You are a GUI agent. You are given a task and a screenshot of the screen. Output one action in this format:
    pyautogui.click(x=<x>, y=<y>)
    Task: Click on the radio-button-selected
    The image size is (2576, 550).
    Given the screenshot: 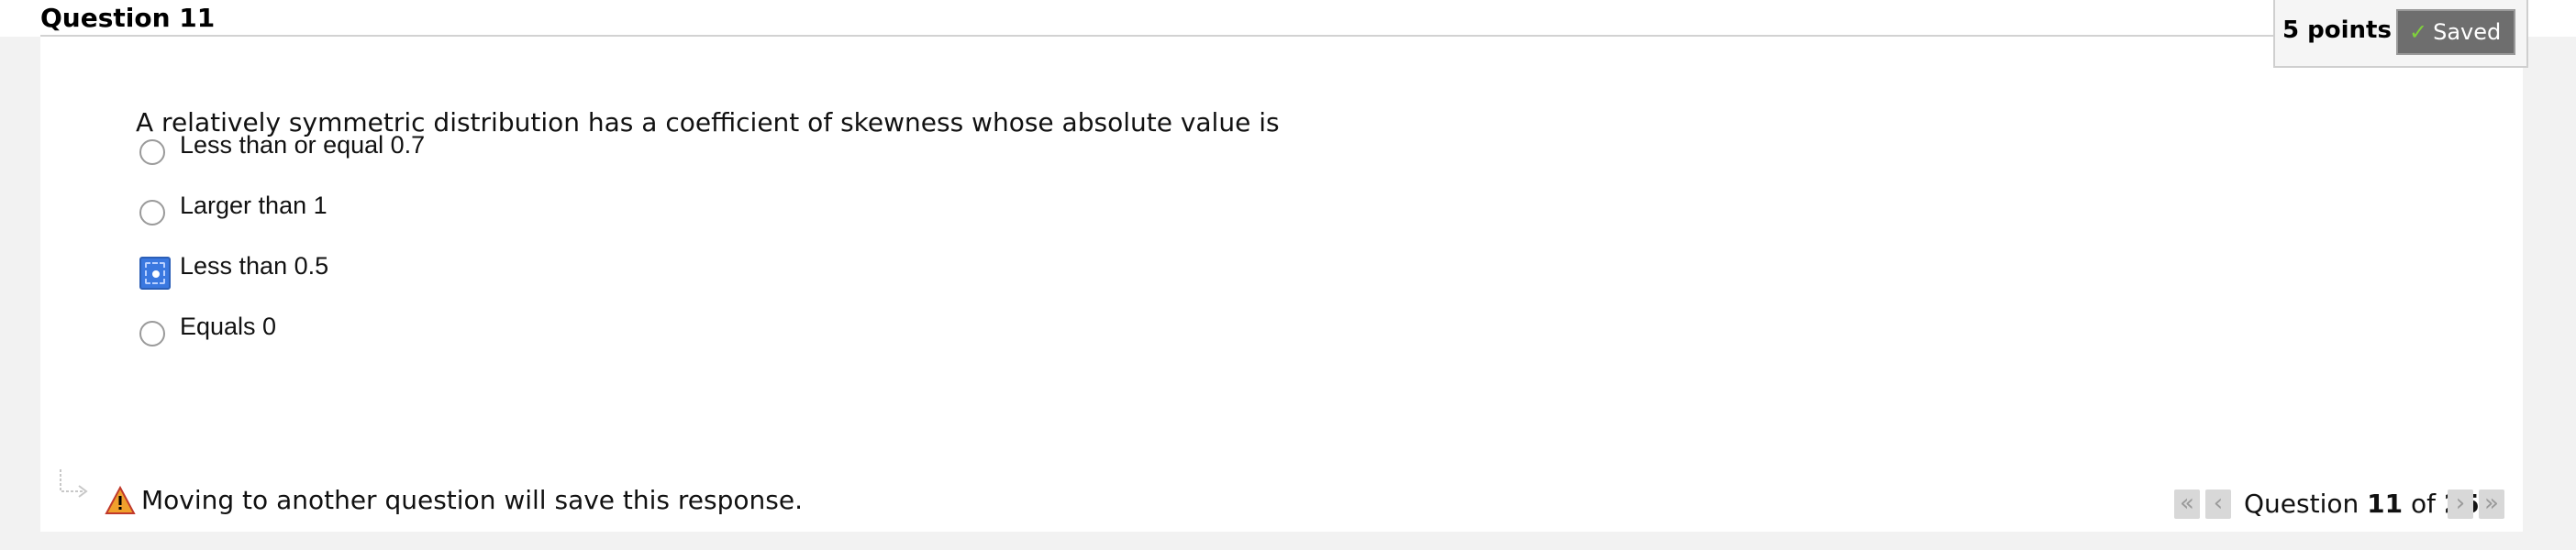 What is the action you would take?
    pyautogui.click(x=155, y=273)
    